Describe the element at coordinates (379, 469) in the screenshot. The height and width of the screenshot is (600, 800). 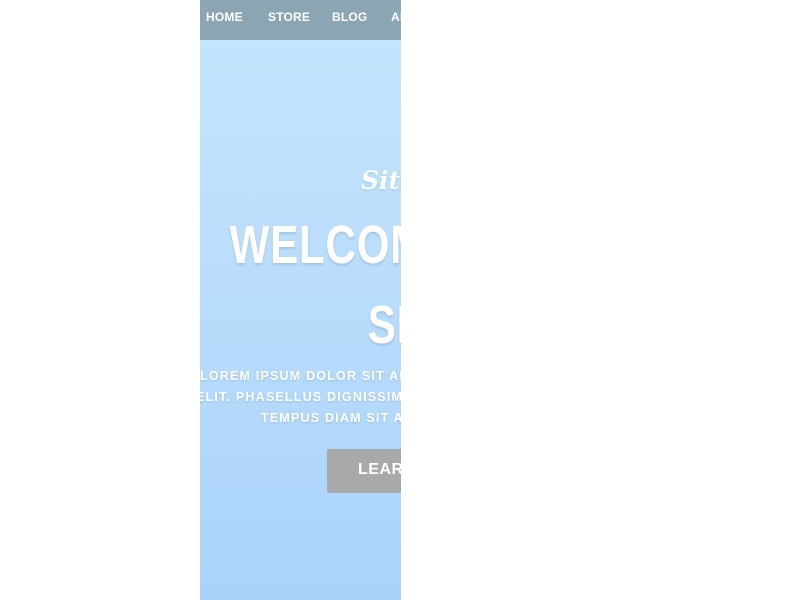
I see `learn-more-button-label: LEAR` at that location.